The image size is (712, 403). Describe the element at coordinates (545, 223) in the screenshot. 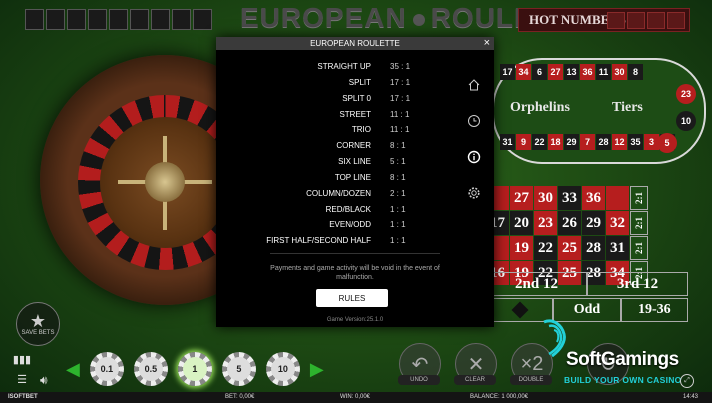

I see `number-cell: 23` at that location.